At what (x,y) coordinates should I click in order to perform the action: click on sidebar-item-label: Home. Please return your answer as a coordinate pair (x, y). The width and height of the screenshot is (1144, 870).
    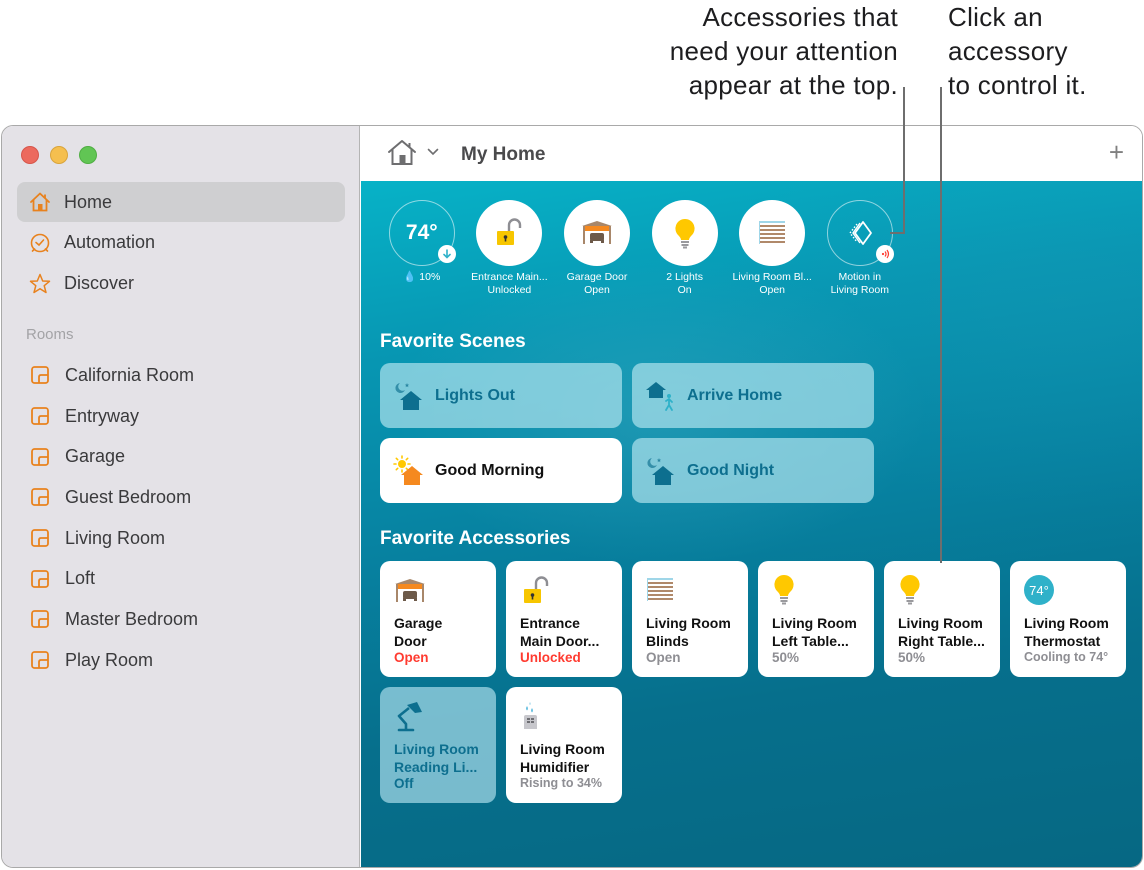
    Looking at the image, I should click on (88, 201).